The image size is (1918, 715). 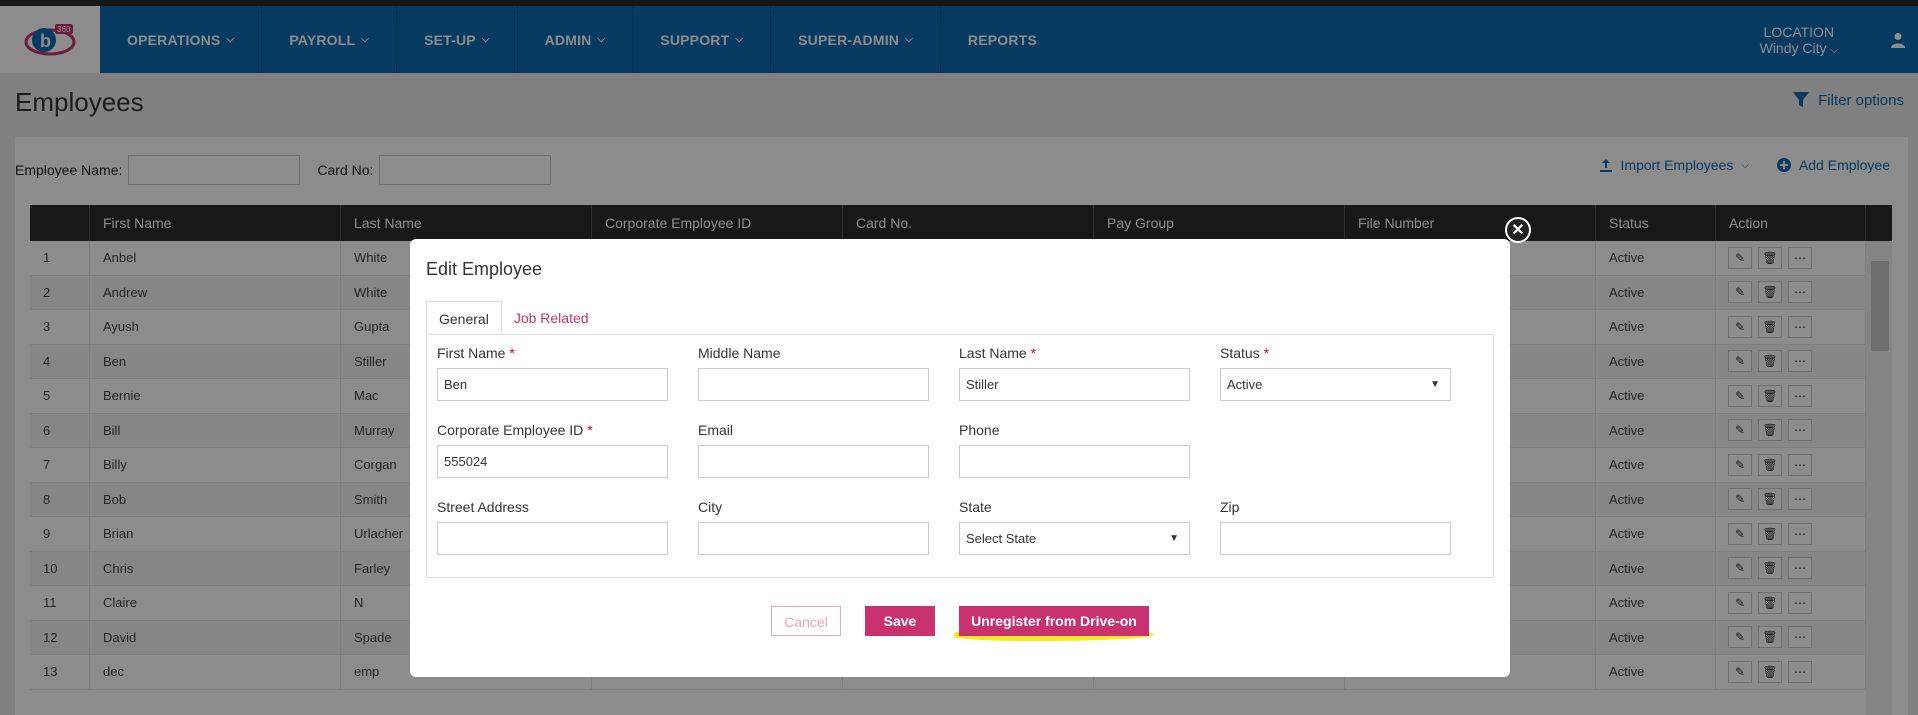 I want to click on street-field: Street Address, so click(x=552, y=527).